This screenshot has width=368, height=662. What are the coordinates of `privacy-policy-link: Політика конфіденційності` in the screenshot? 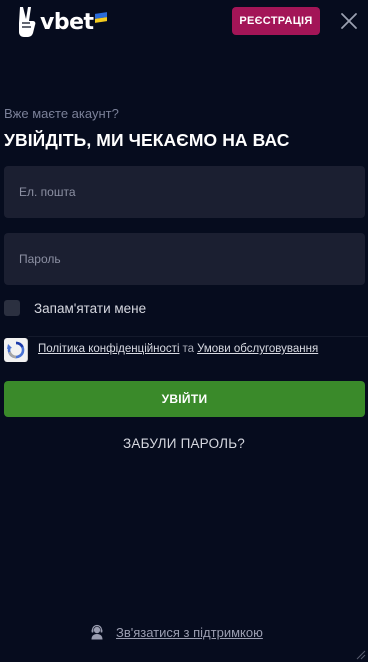 It's located at (109, 349).